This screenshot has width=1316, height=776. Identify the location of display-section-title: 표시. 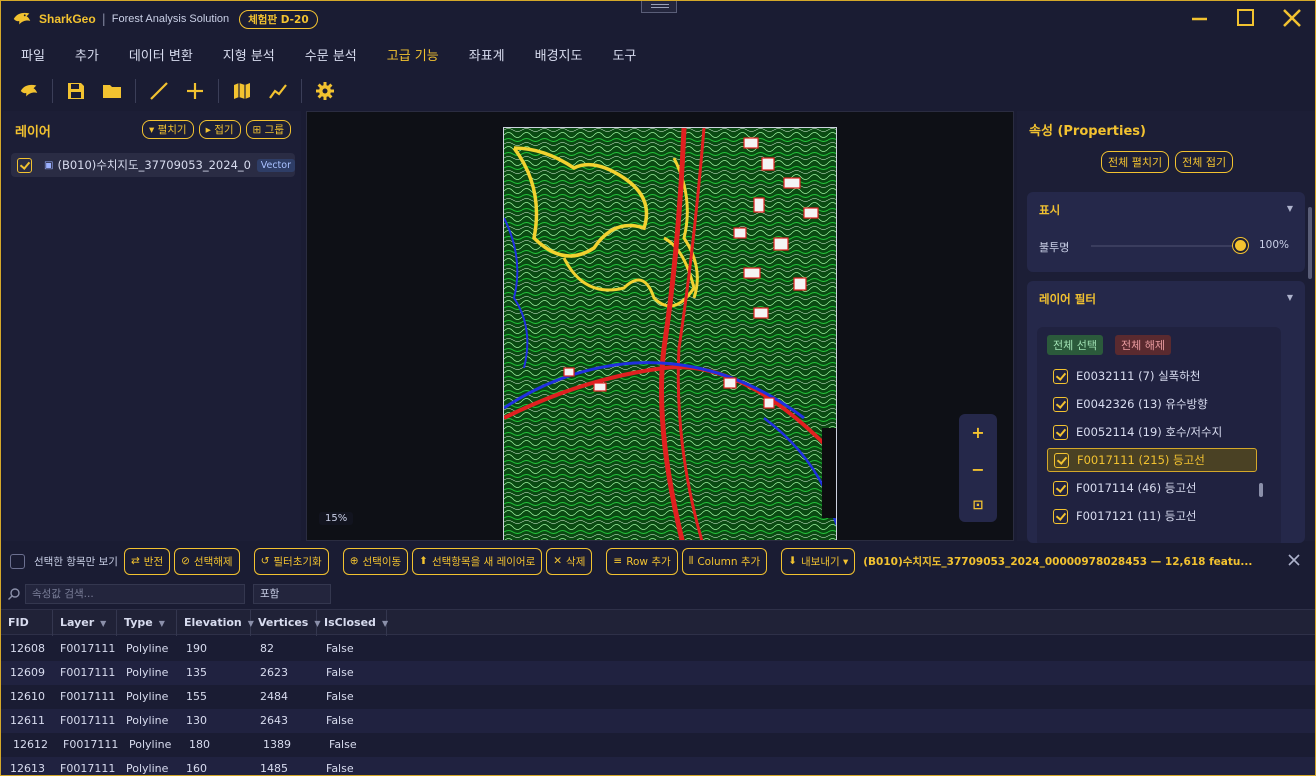
(1049, 210).